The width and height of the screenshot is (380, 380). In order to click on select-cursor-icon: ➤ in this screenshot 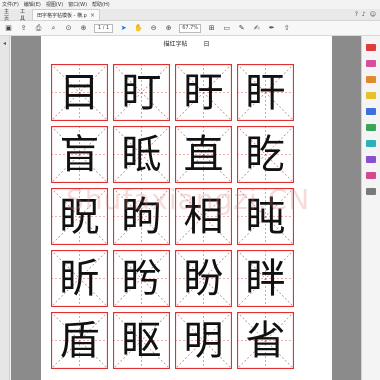, I will do `click(123, 28)`.